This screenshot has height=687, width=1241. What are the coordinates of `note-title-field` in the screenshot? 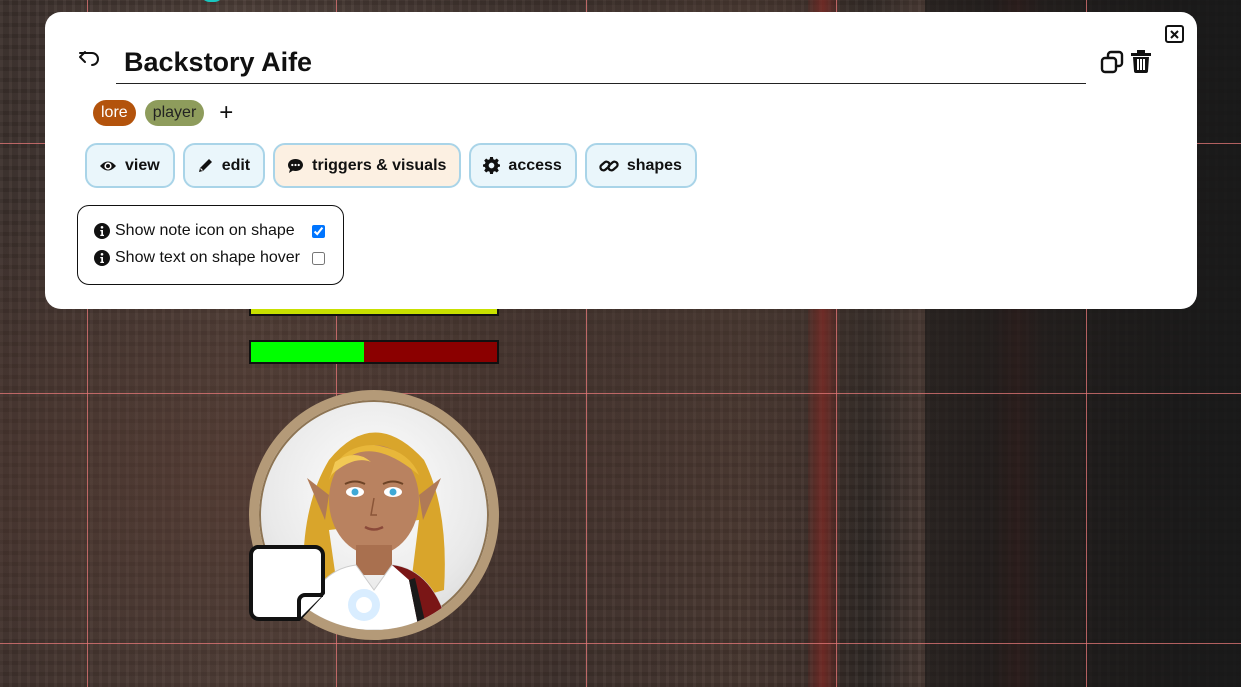 It's located at (601, 60).